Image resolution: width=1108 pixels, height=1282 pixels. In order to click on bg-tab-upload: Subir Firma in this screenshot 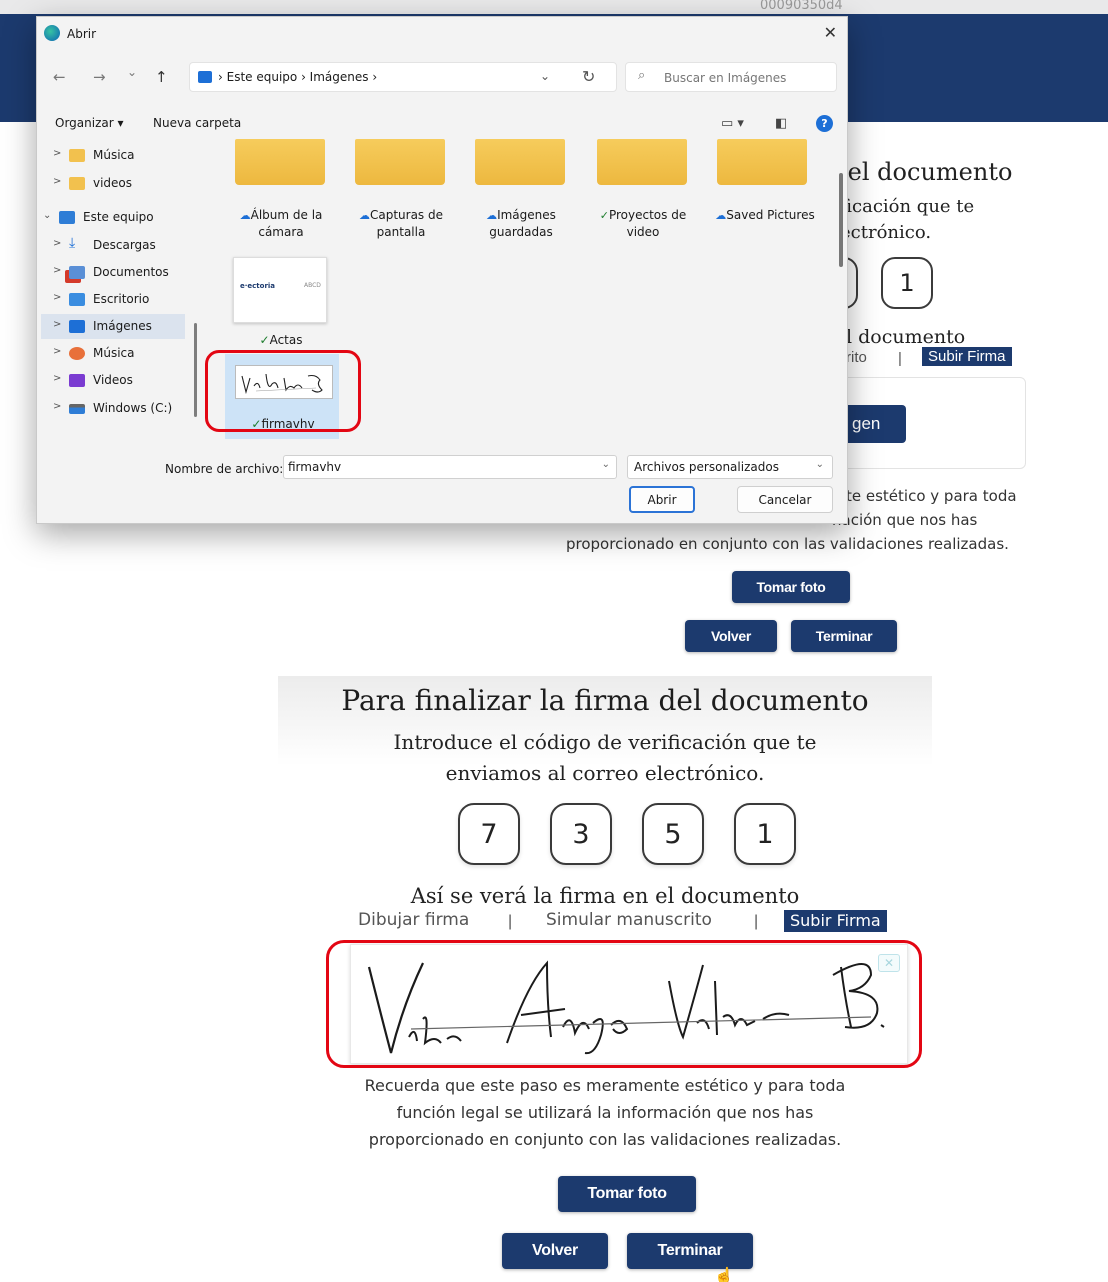, I will do `click(967, 356)`.